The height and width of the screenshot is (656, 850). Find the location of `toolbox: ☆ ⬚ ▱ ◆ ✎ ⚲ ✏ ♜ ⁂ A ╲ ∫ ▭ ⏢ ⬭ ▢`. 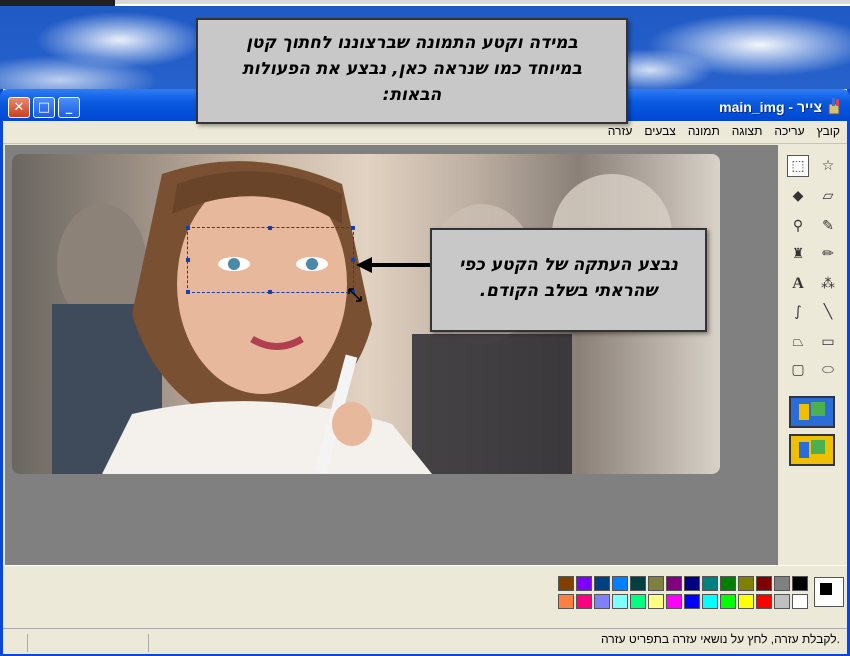

toolbox: ☆ ⬚ ▱ ◆ ✎ ⚲ ✏ ♜ ⁂ A ╲ ∫ ▭ ⏢ ⬭ ▢ is located at coordinates (813, 355).